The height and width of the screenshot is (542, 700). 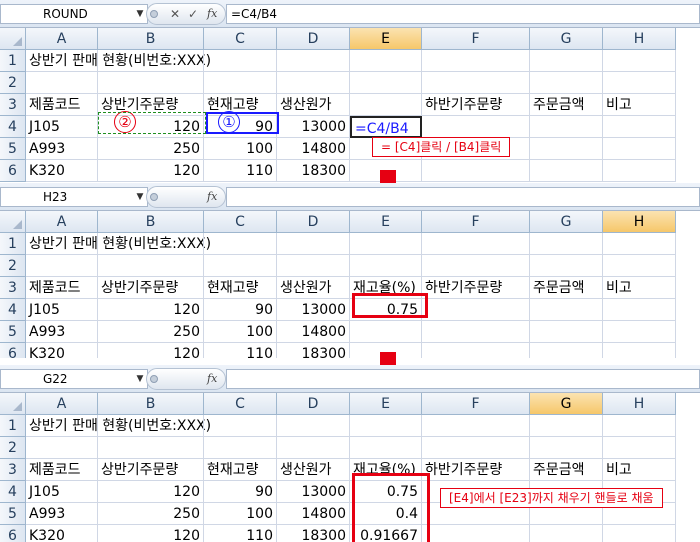 What do you see at coordinates (240, 266) in the screenshot?
I see `cell-c2` at bounding box center [240, 266].